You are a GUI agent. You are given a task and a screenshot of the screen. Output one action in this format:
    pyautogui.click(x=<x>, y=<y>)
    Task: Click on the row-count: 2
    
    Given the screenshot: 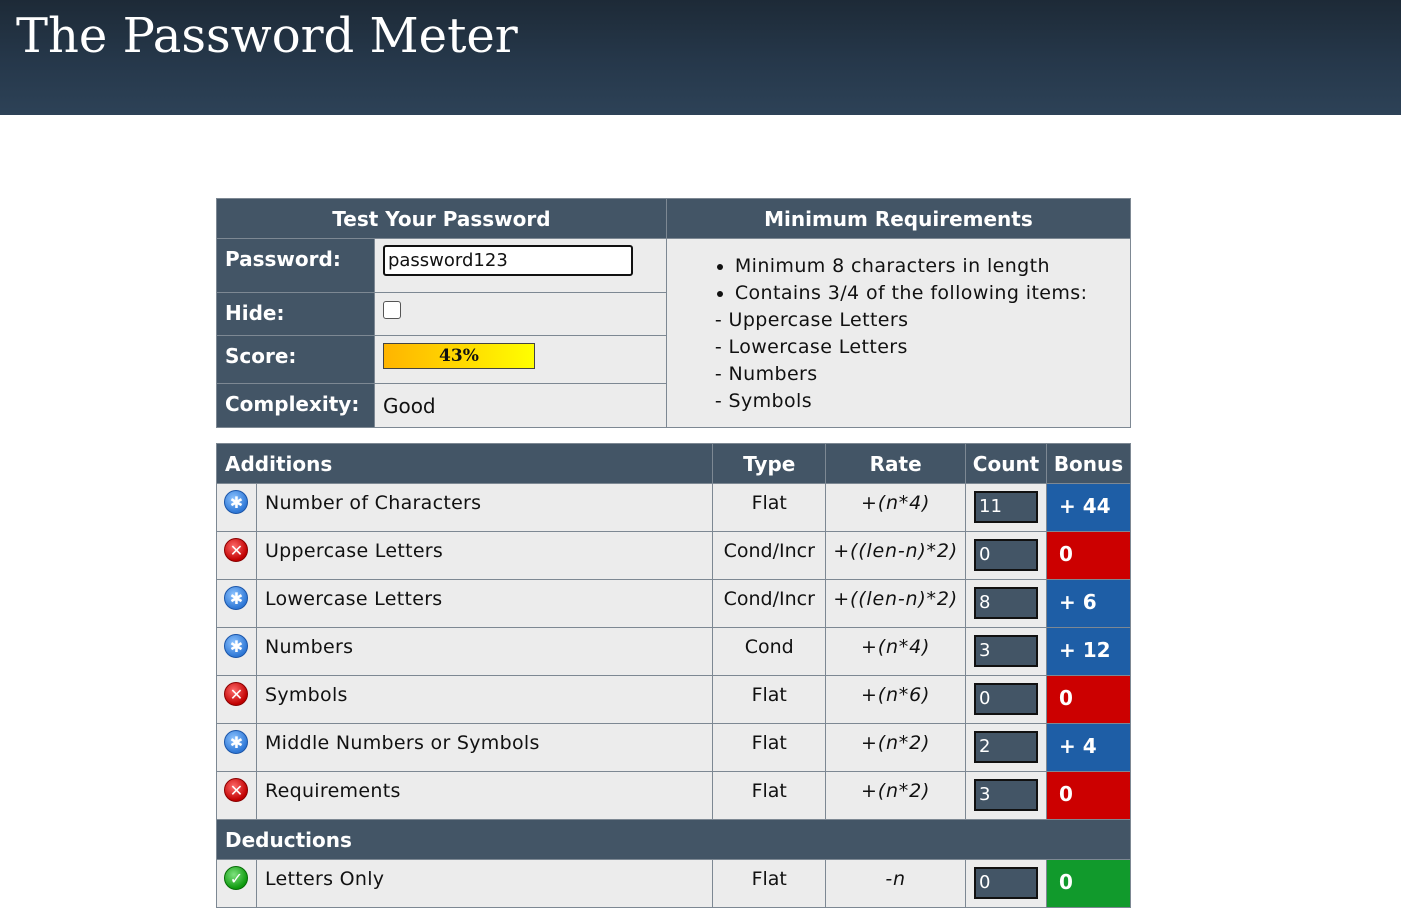 What is the action you would take?
    pyautogui.click(x=1006, y=747)
    